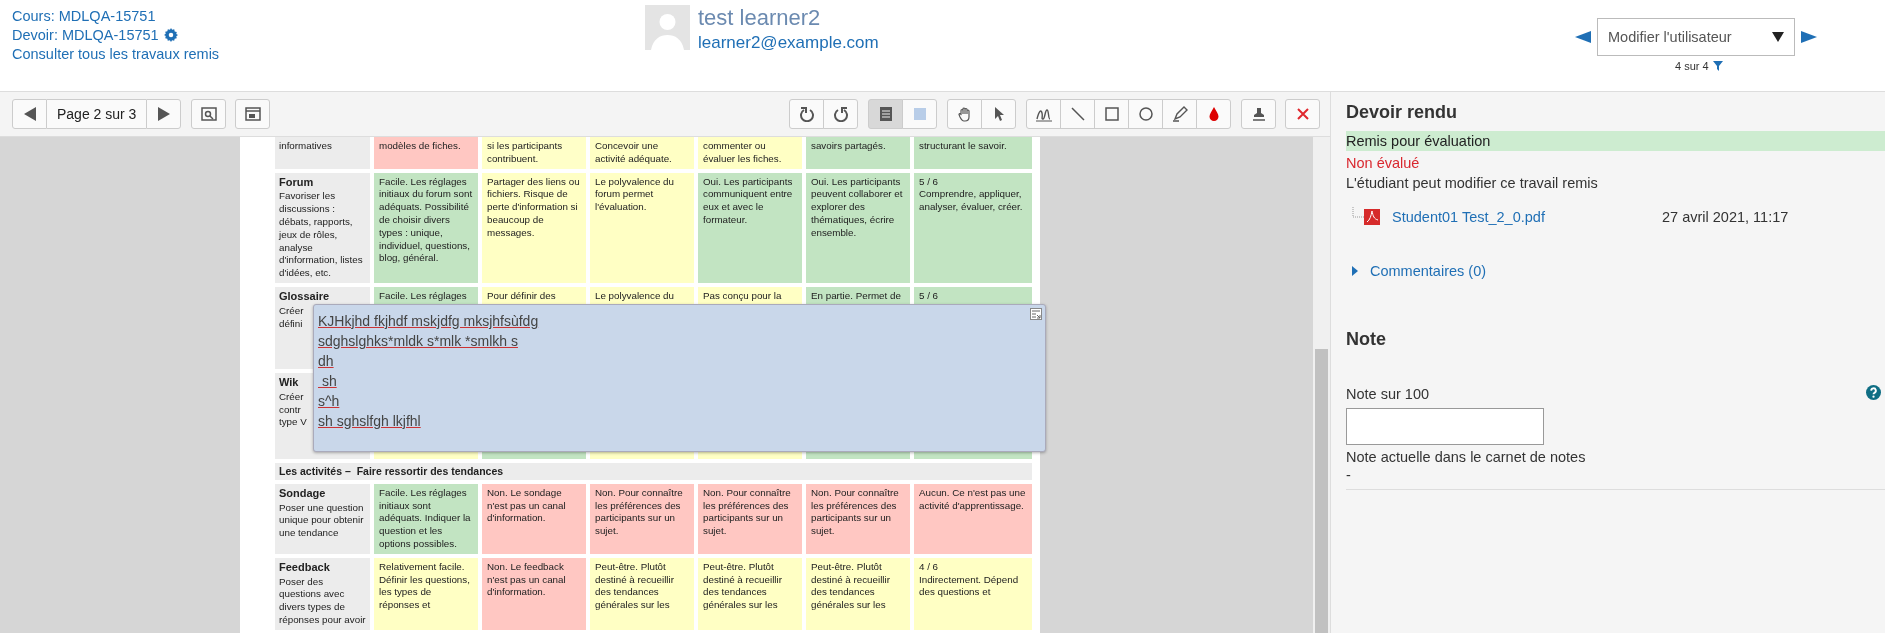 The height and width of the screenshot is (633, 1885). Describe the element at coordinates (667, 27) in the screenshot. I see `avatar-icon` at that location.